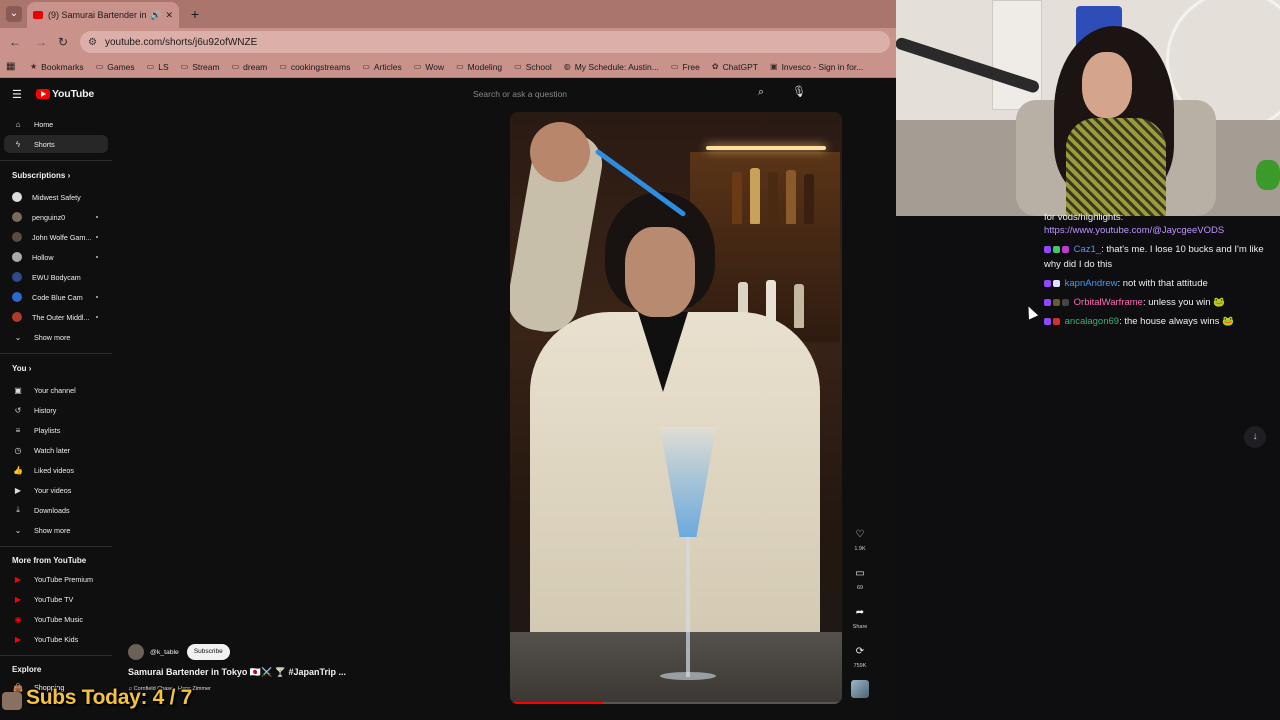 The width and height of the screenshot is (1280, 720). What do you see at coordinates (1092, 321) in the screenshot?
I see `chat-username: ancalagon69` at bounding box center [1092, 321].